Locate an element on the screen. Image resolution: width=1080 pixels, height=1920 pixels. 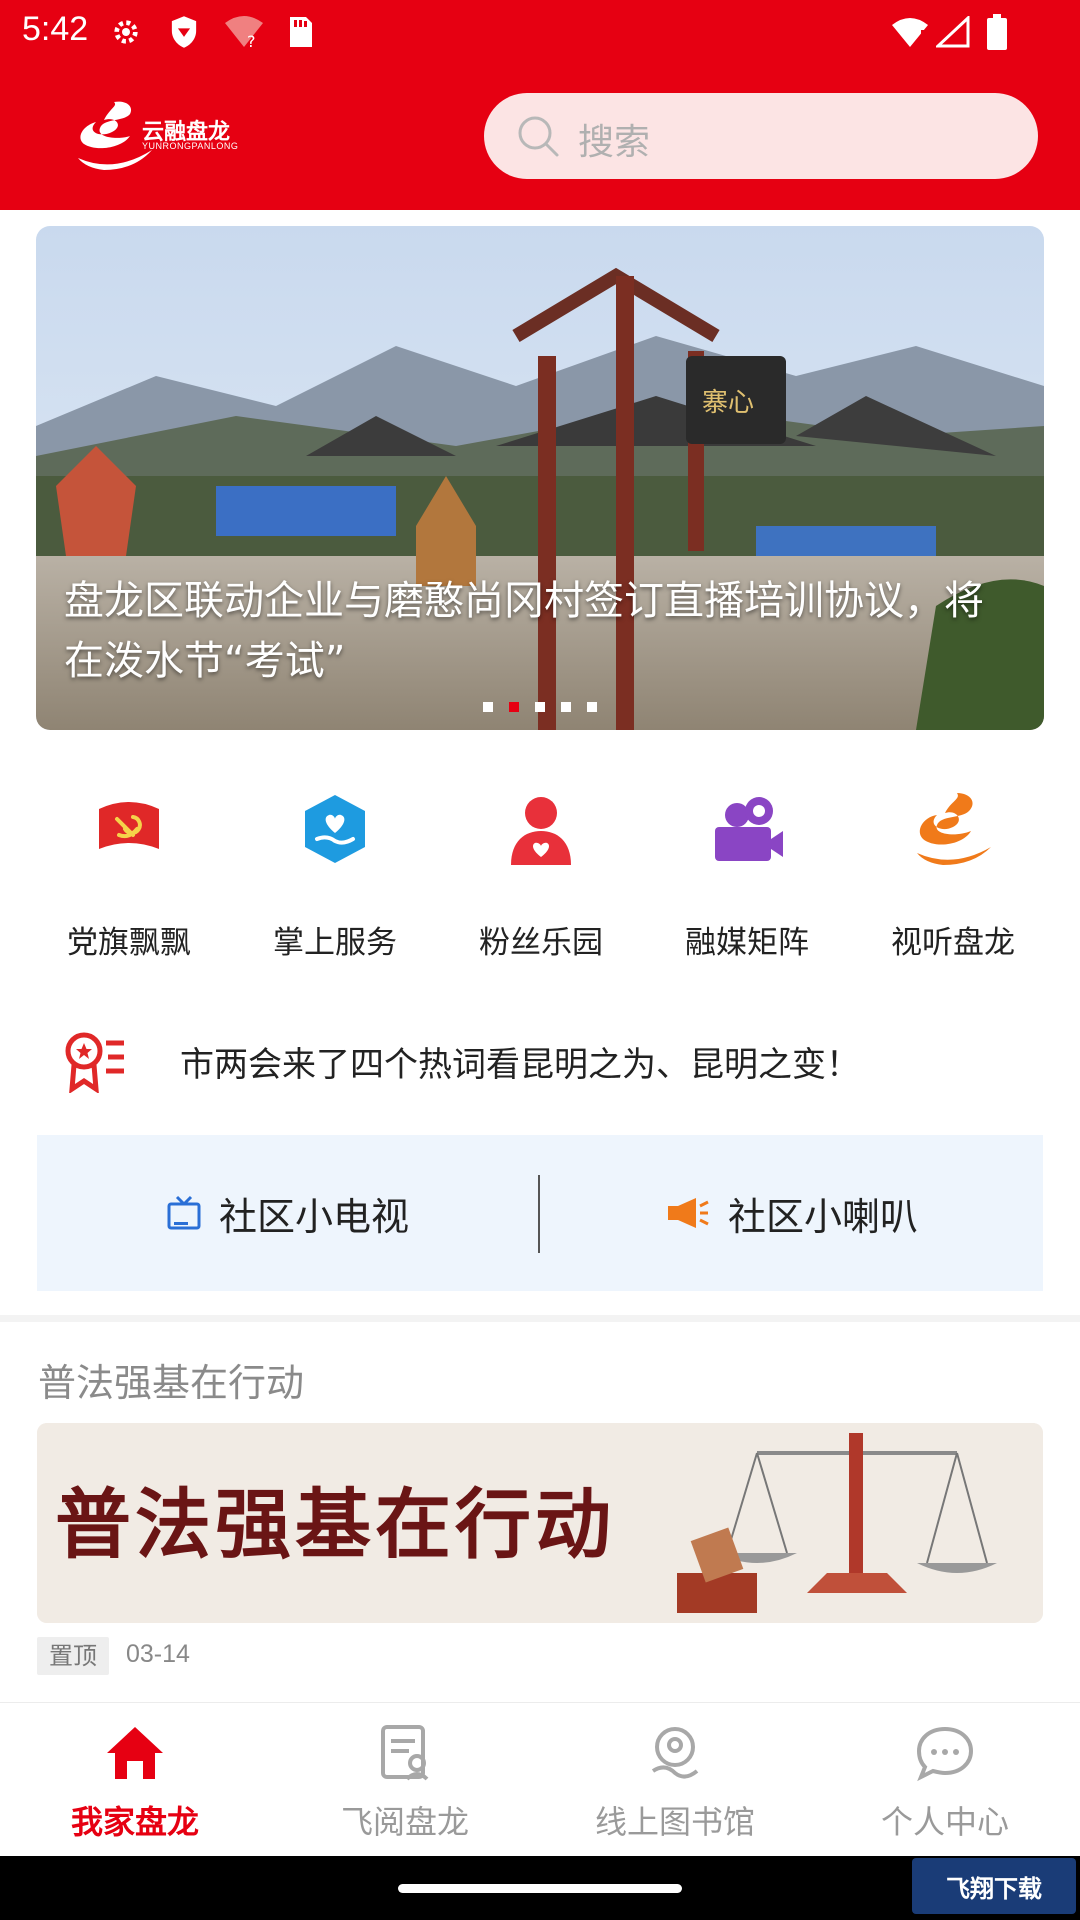
nav-tab-profile: 个人中心 is located at coordinates (945, 1780).